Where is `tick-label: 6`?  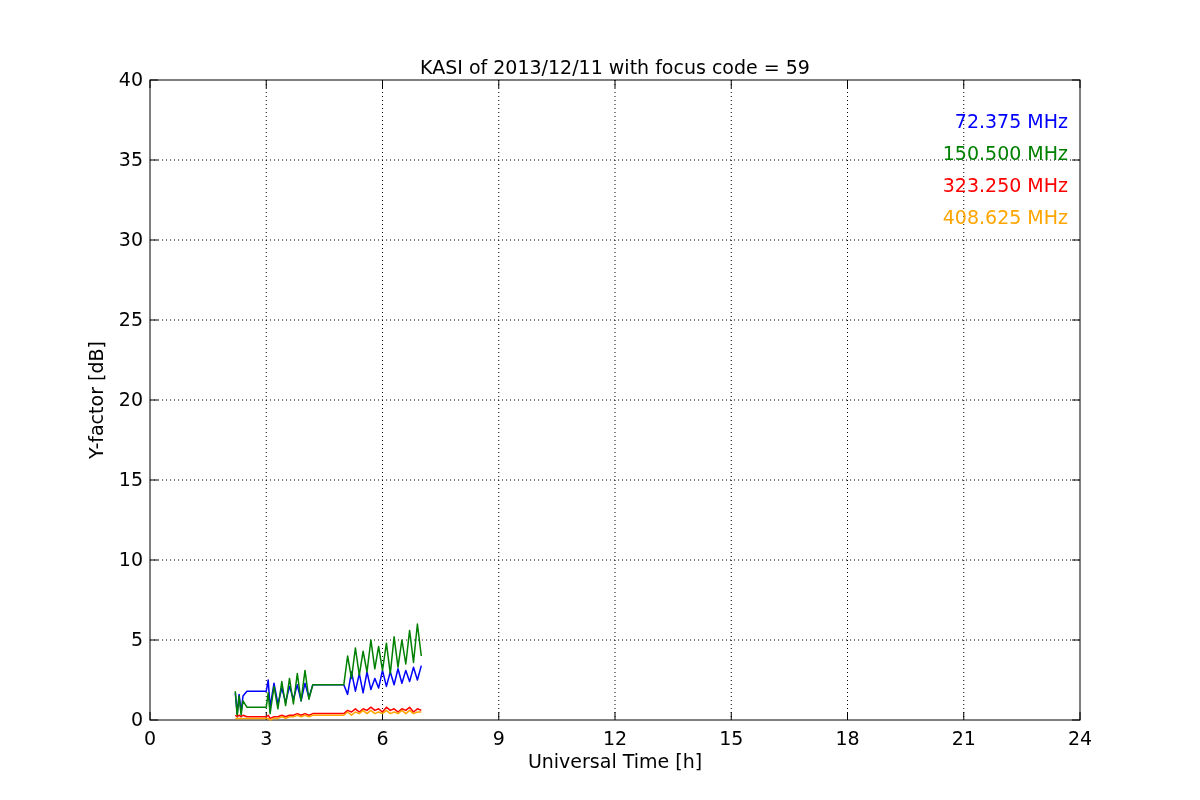
tick-label: 6 is located at coordinates (382, 738).